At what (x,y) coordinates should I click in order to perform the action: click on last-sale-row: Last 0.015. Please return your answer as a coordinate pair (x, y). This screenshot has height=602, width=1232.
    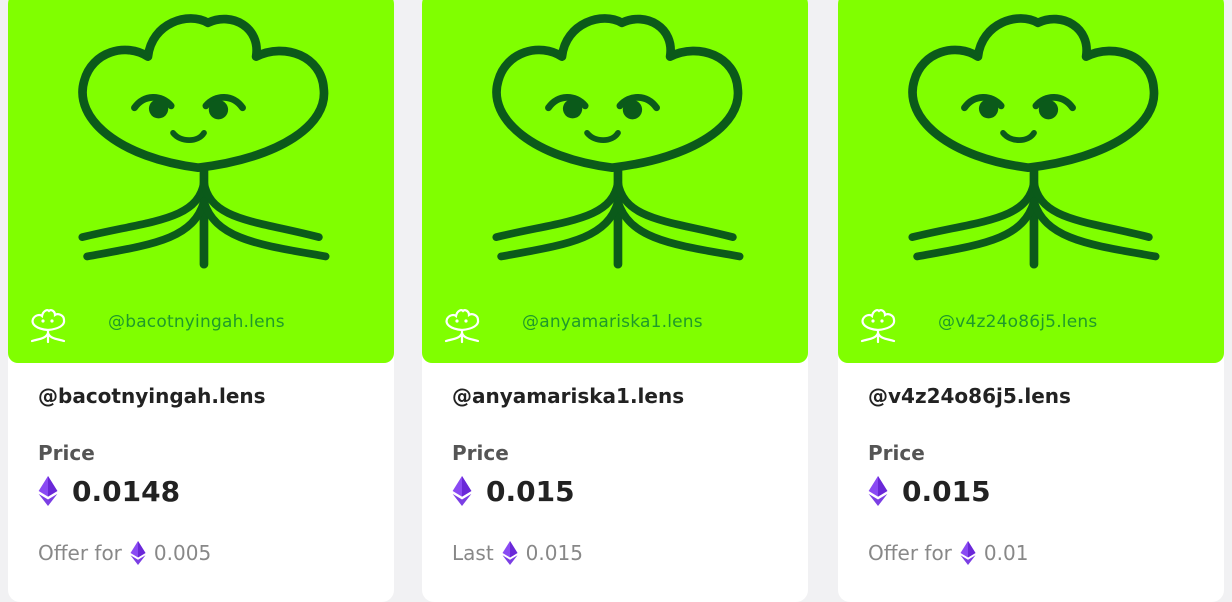
    Looking at the image, I should click on (517, 553).